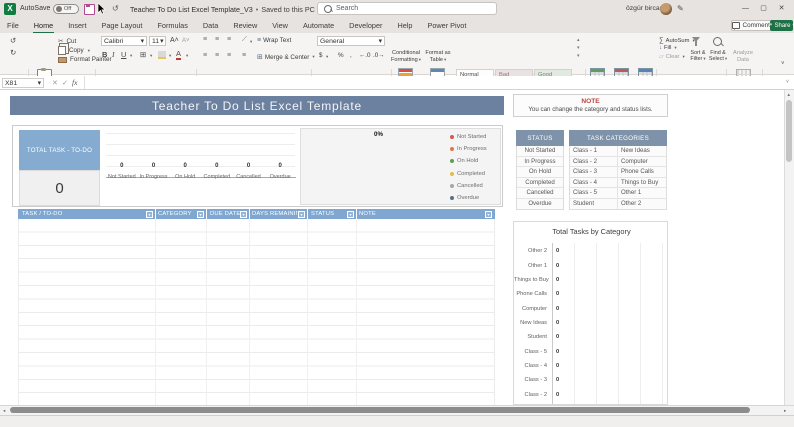 The image size is (794, 427). What do you see at coordinates (229, 39) in the screenshot?
I see `align-bottom-button: ≡` at bounding box center [229, 39].